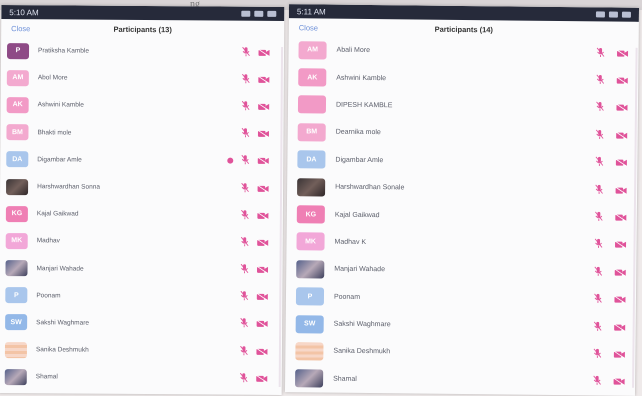 The image size is (642, 396). Describe the element at coordinates (463, 133) in the screenshot. I see `participant-row: BM Dearnika mole` at that location.